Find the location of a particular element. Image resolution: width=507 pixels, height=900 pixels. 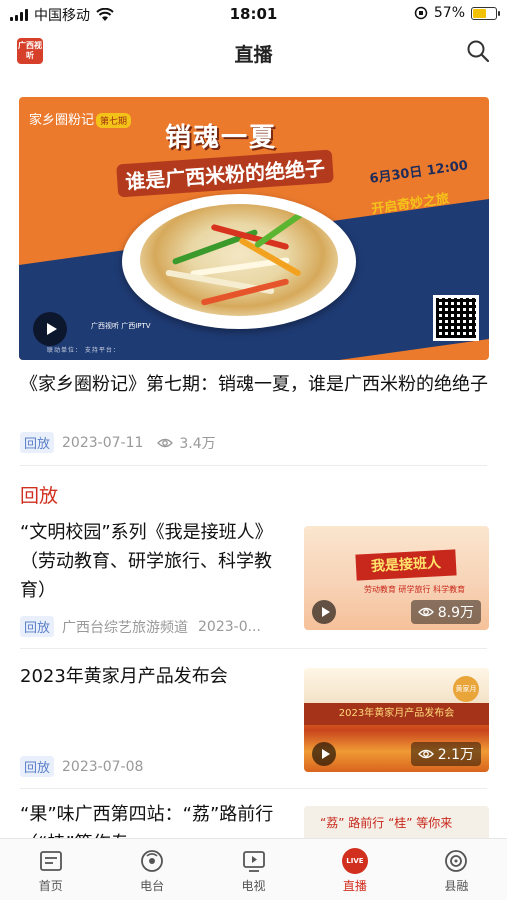

search-icon is located at coordinates (478, 51).